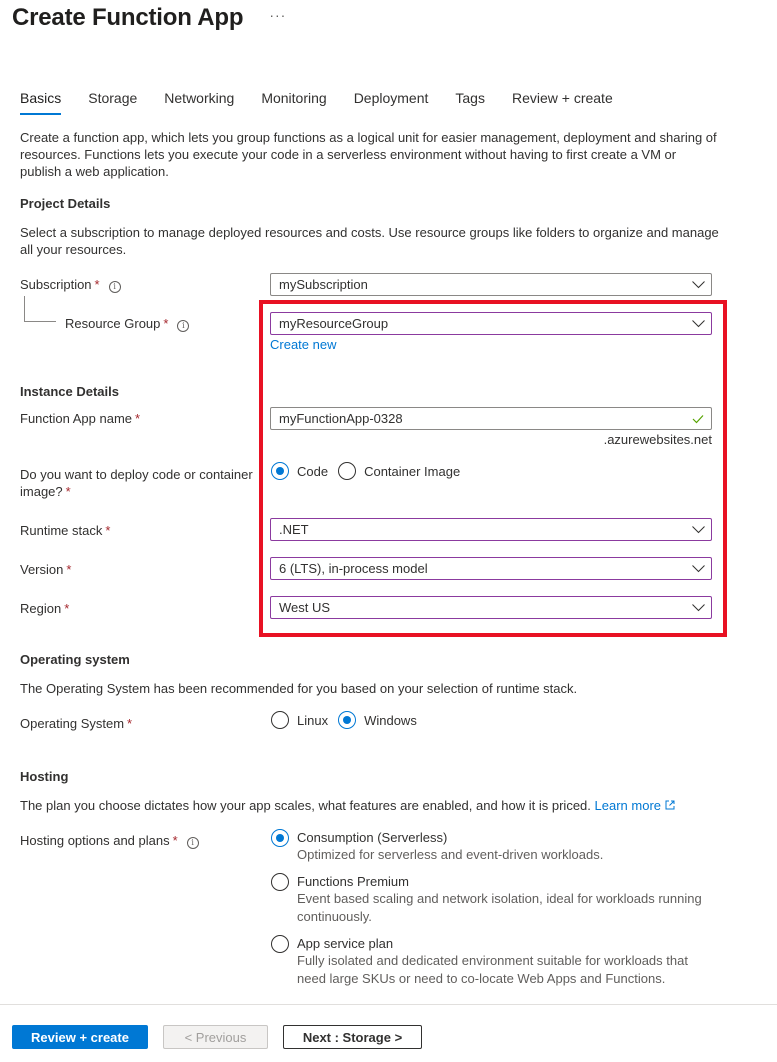  I want to click on create-new-resource-group-link: Create new, so click(303, 344).